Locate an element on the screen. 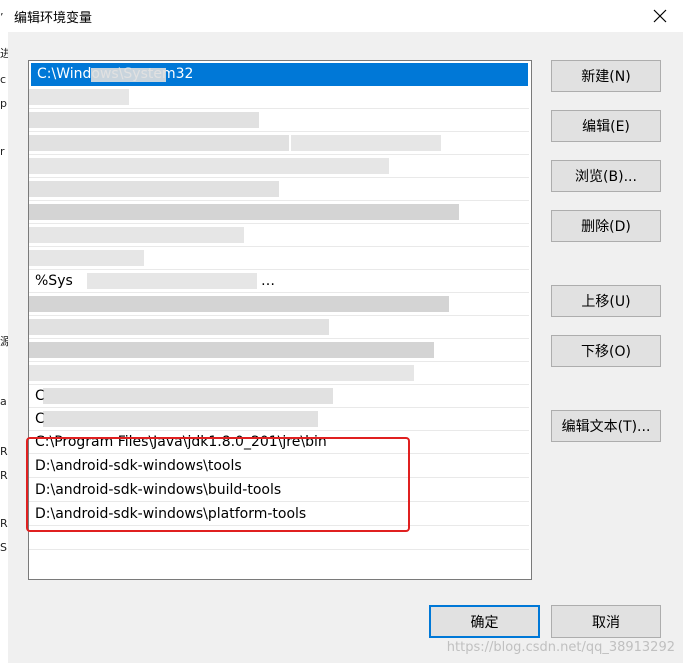 This screenshot has width=683, height=663. title-bar: 编辑环境变量 is located at coordinates (345, 16).